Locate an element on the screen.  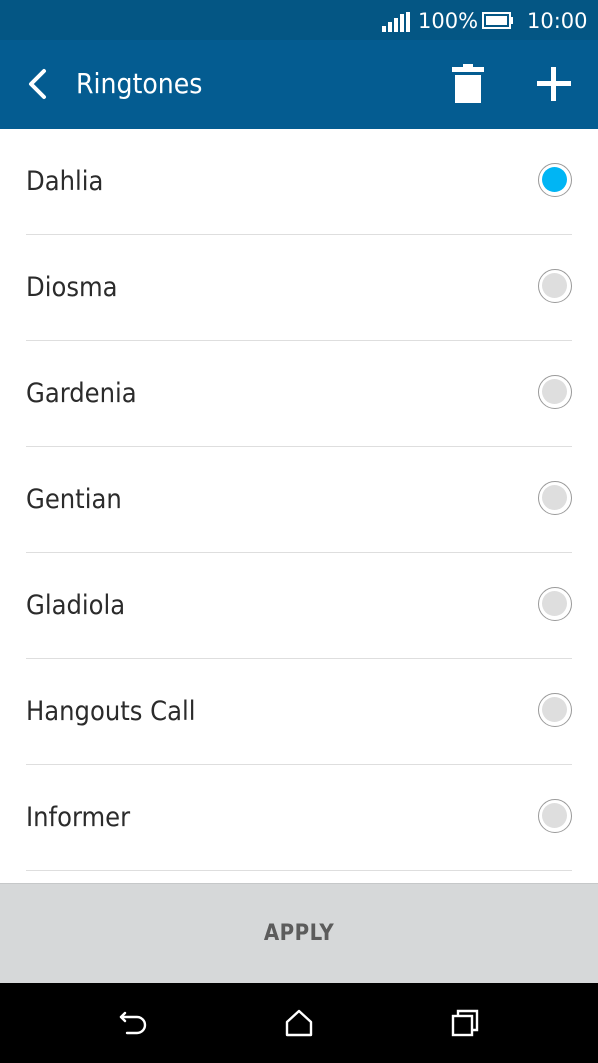
signal-icon is located at coordinates (396, 22).